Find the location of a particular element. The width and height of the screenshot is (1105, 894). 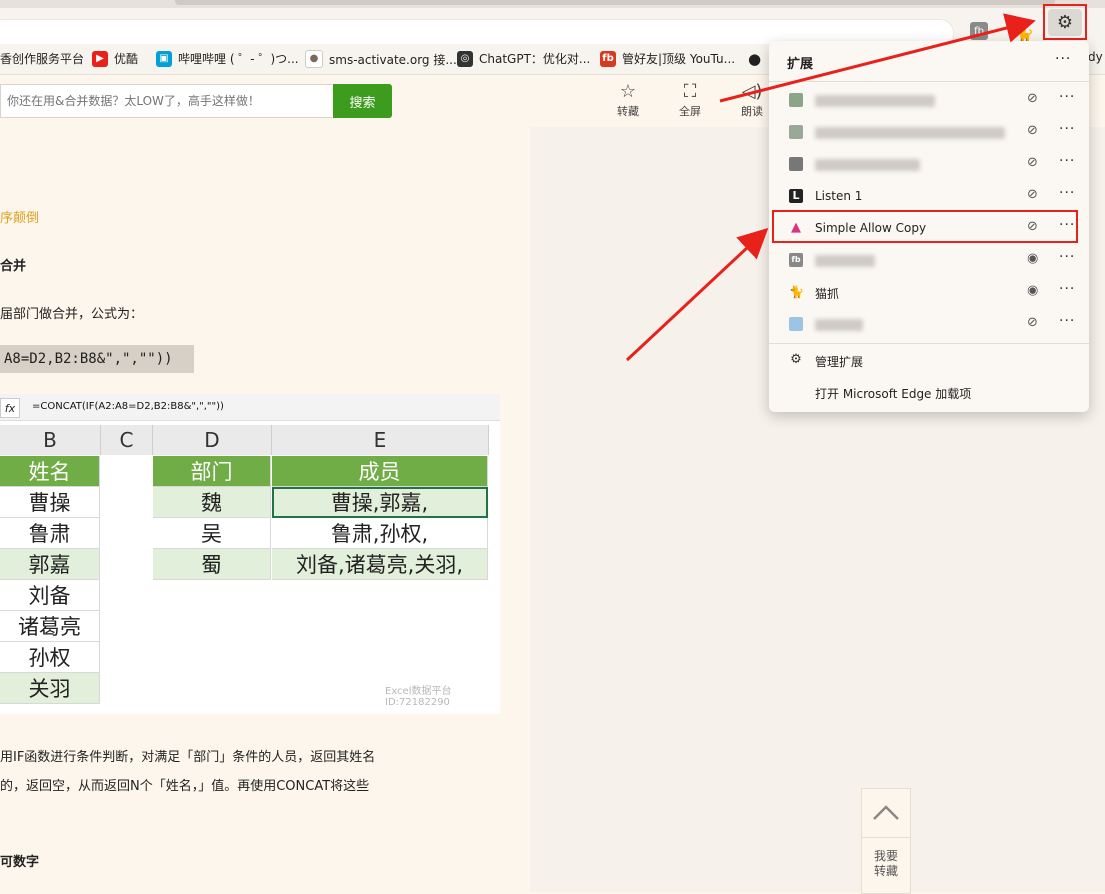

annotation-arrows is located at coordinates (830, 187).